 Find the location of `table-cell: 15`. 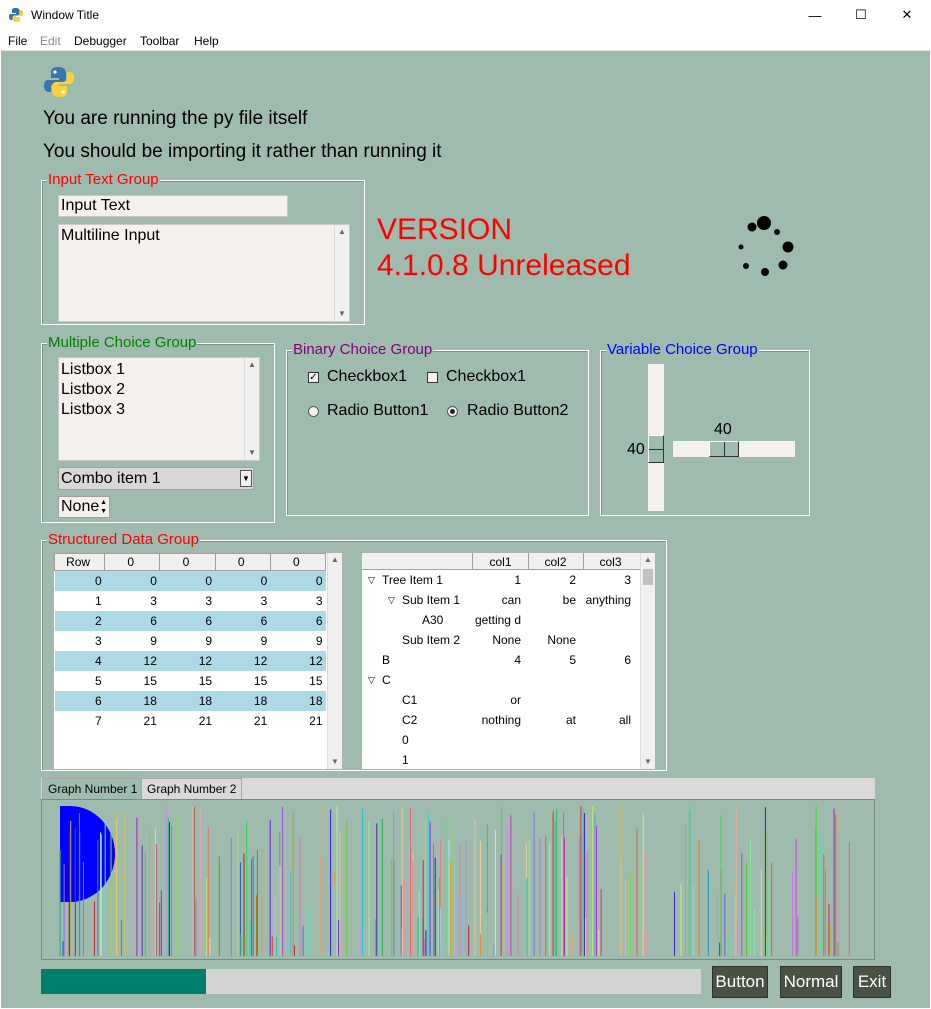

table-cell: 15 is located at coordinates (132, 680).